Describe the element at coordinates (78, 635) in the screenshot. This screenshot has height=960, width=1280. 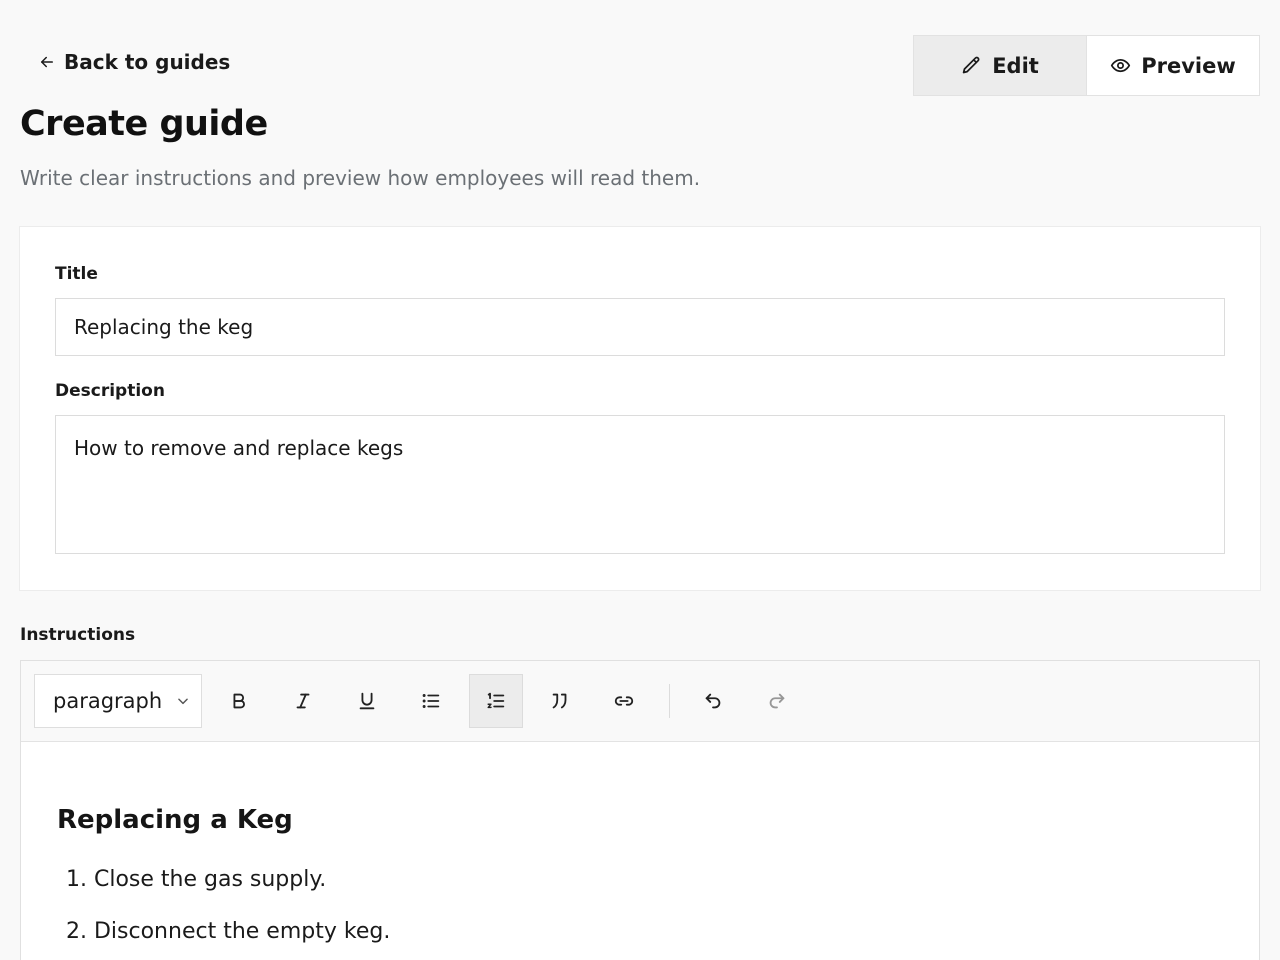
I see `instructions-label: Instructions` at that location.